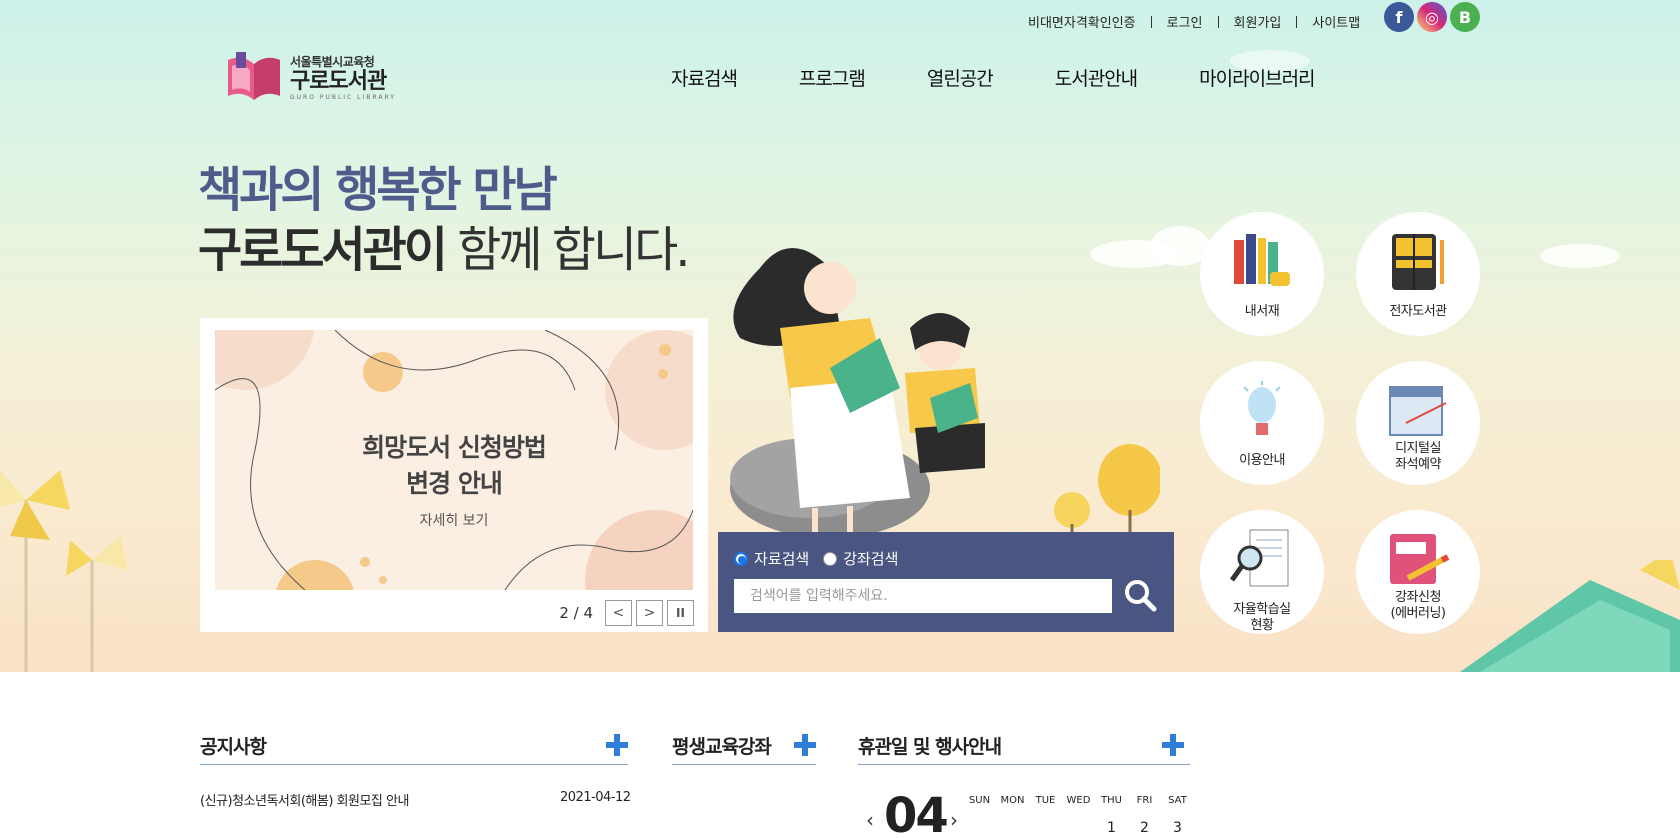 The height and width of the screenshot is (838, 1680). I want to click on banner-title-line1: 희망도서 신청방법, so click(454, 447).